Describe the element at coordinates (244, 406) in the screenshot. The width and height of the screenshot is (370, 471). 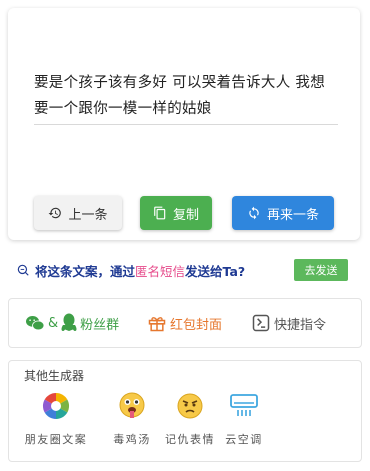
I see `air-conditioner-icon` at that location.